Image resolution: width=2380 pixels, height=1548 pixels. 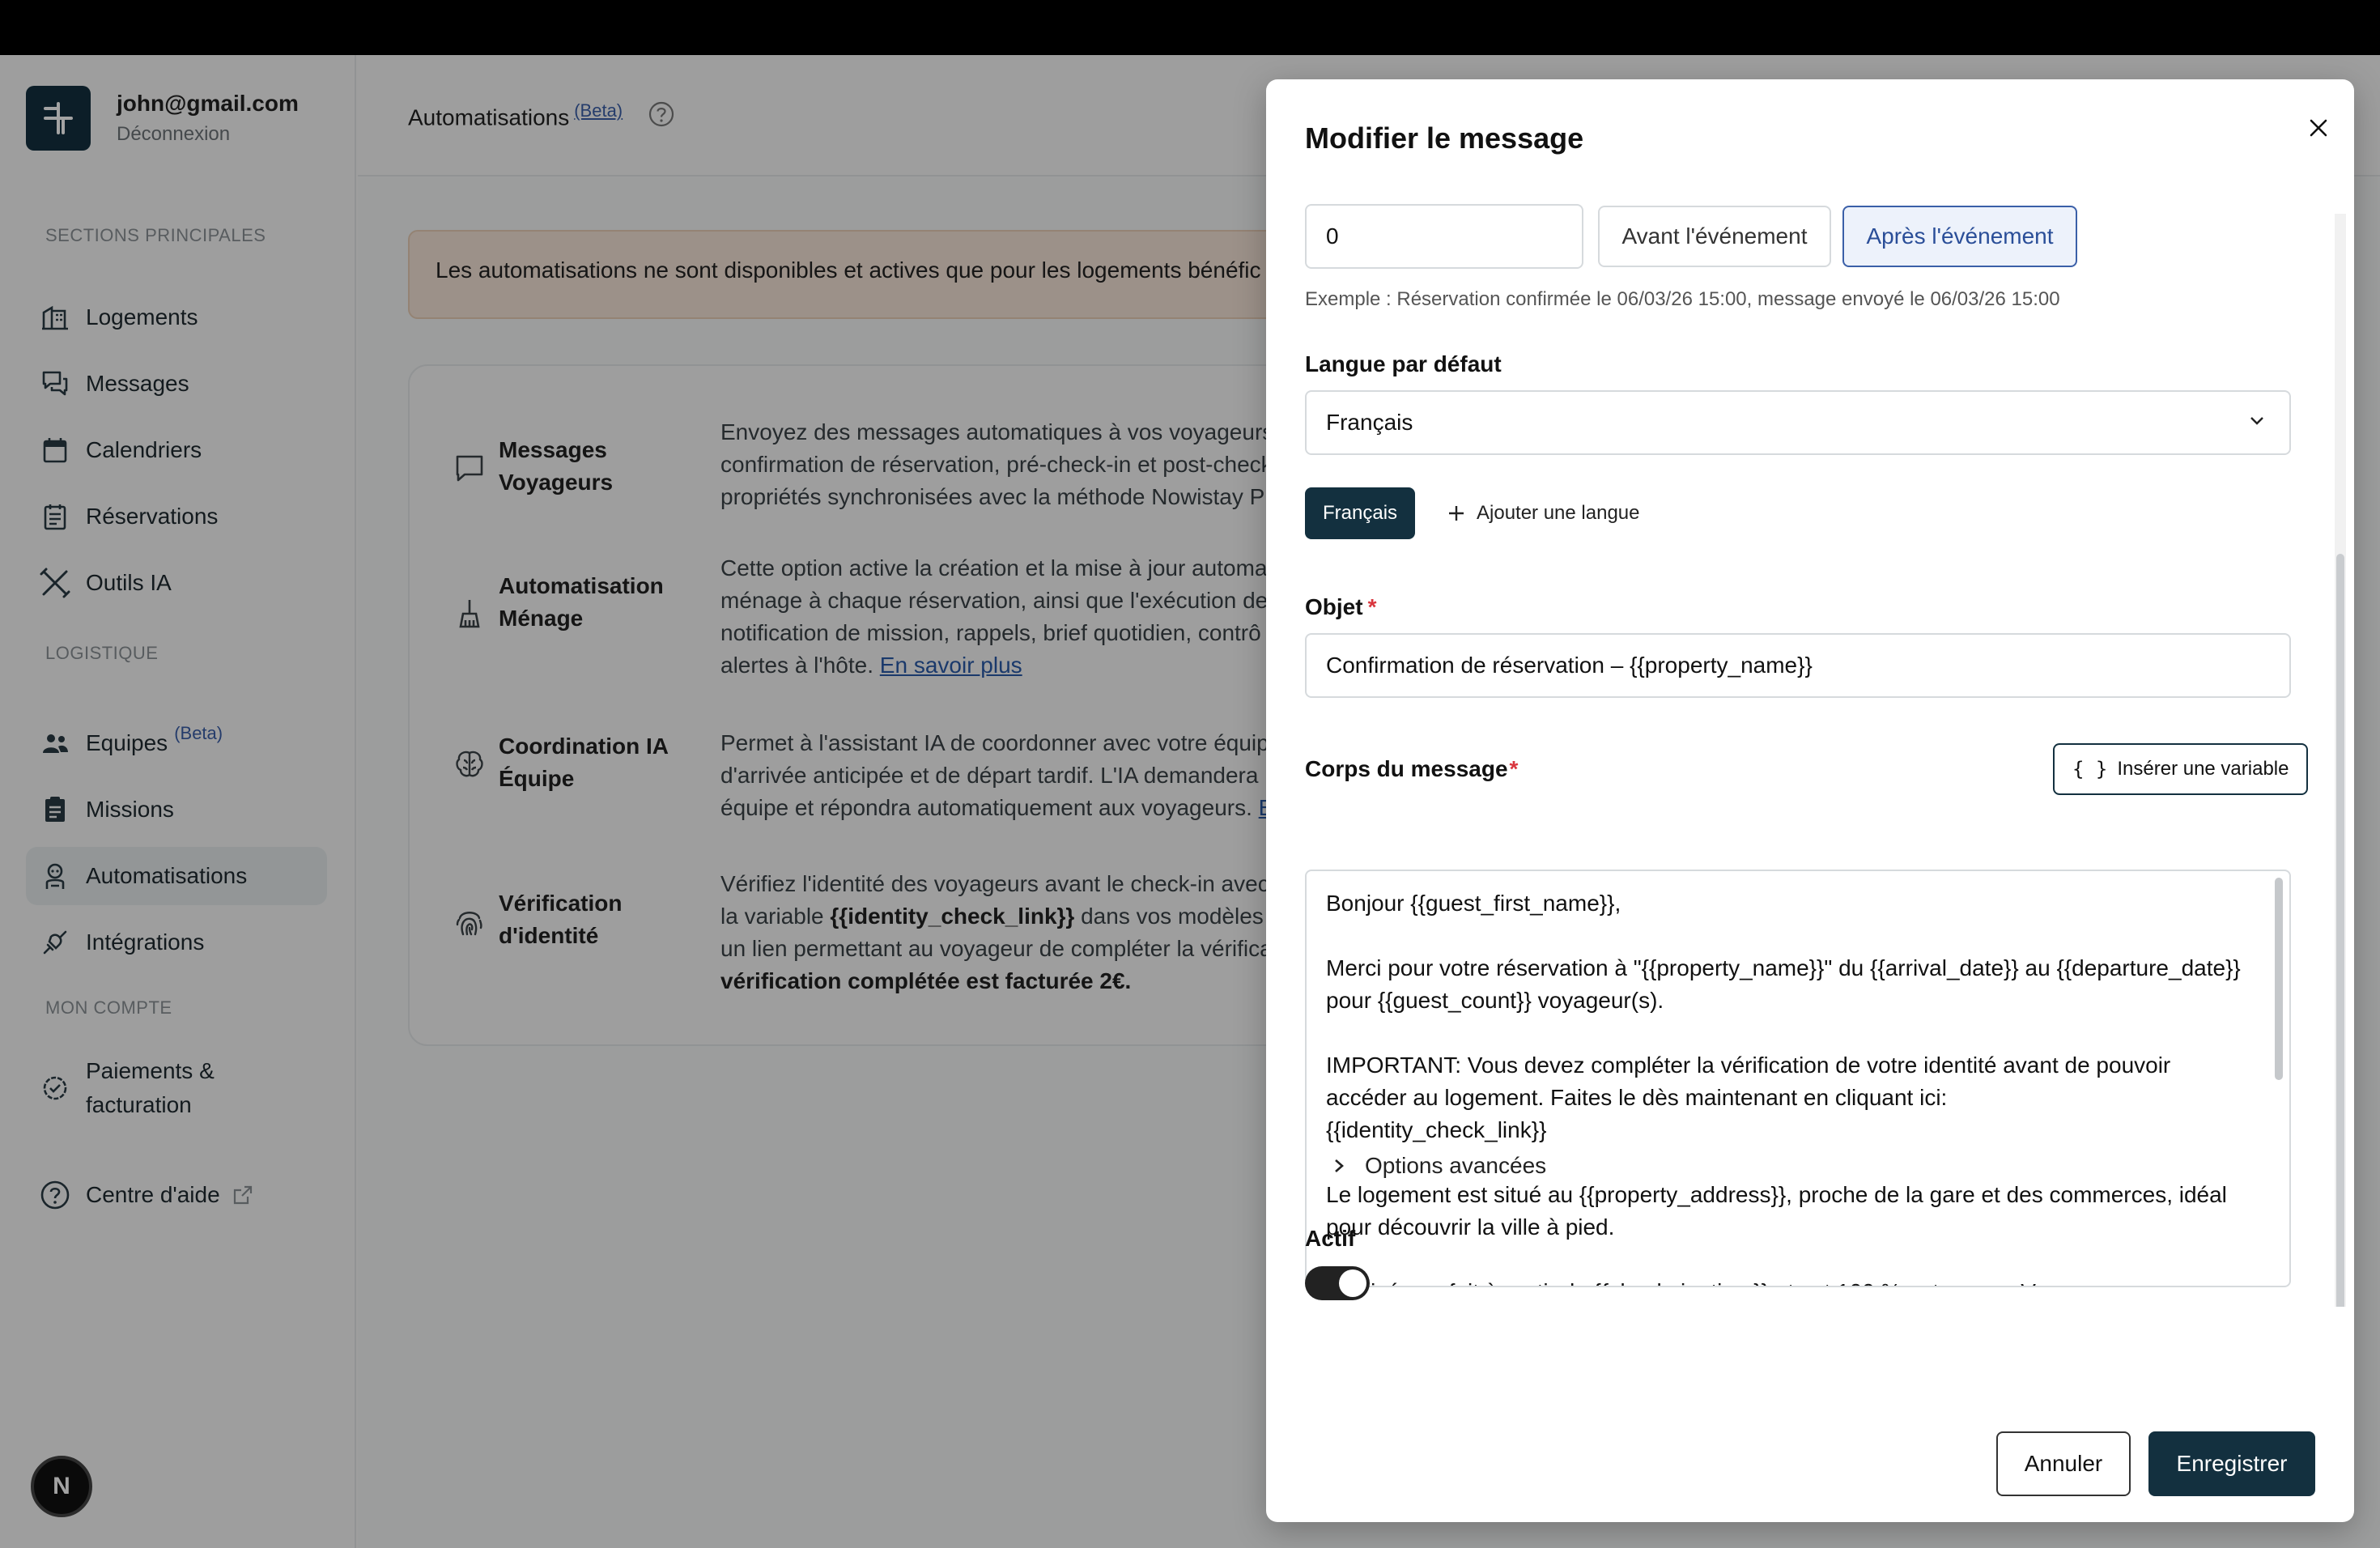 I want to click on top-black-bar, so click(x=1190, y=27).